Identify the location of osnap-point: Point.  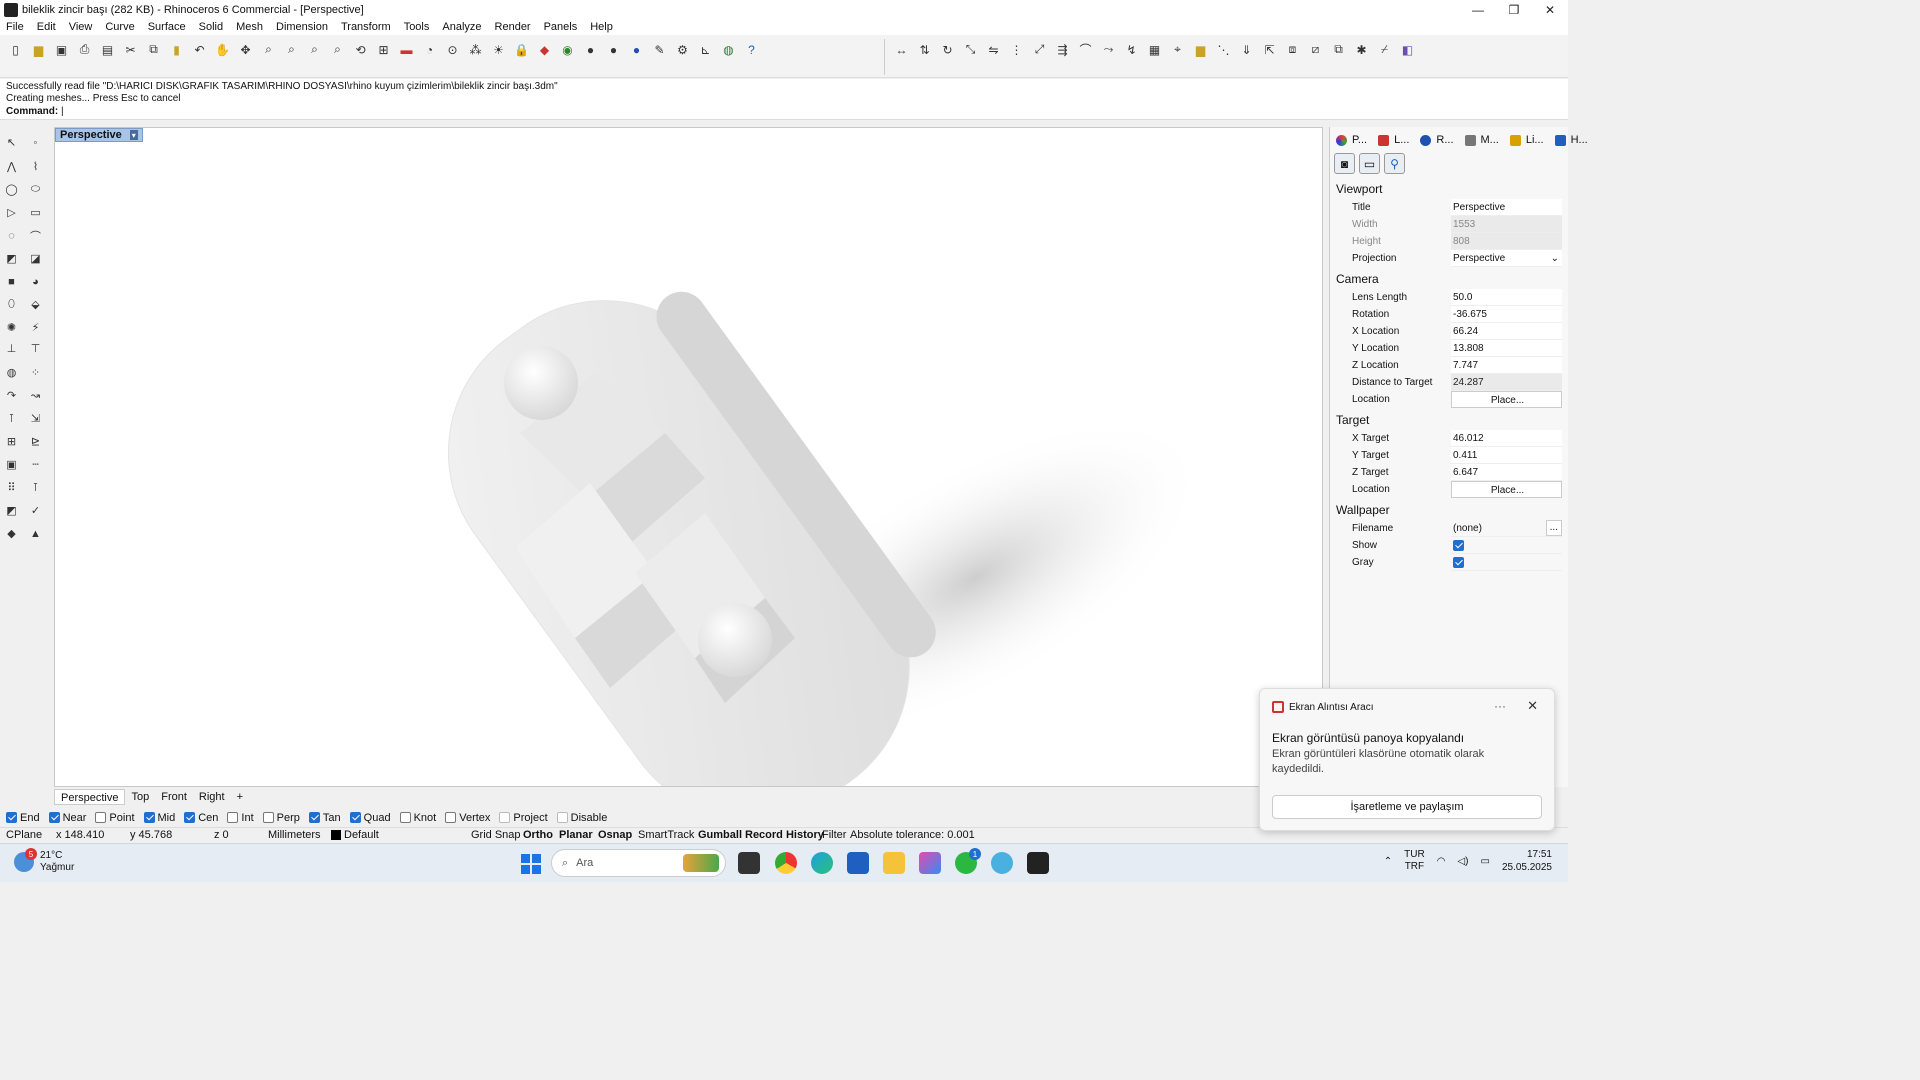
(115, 818).